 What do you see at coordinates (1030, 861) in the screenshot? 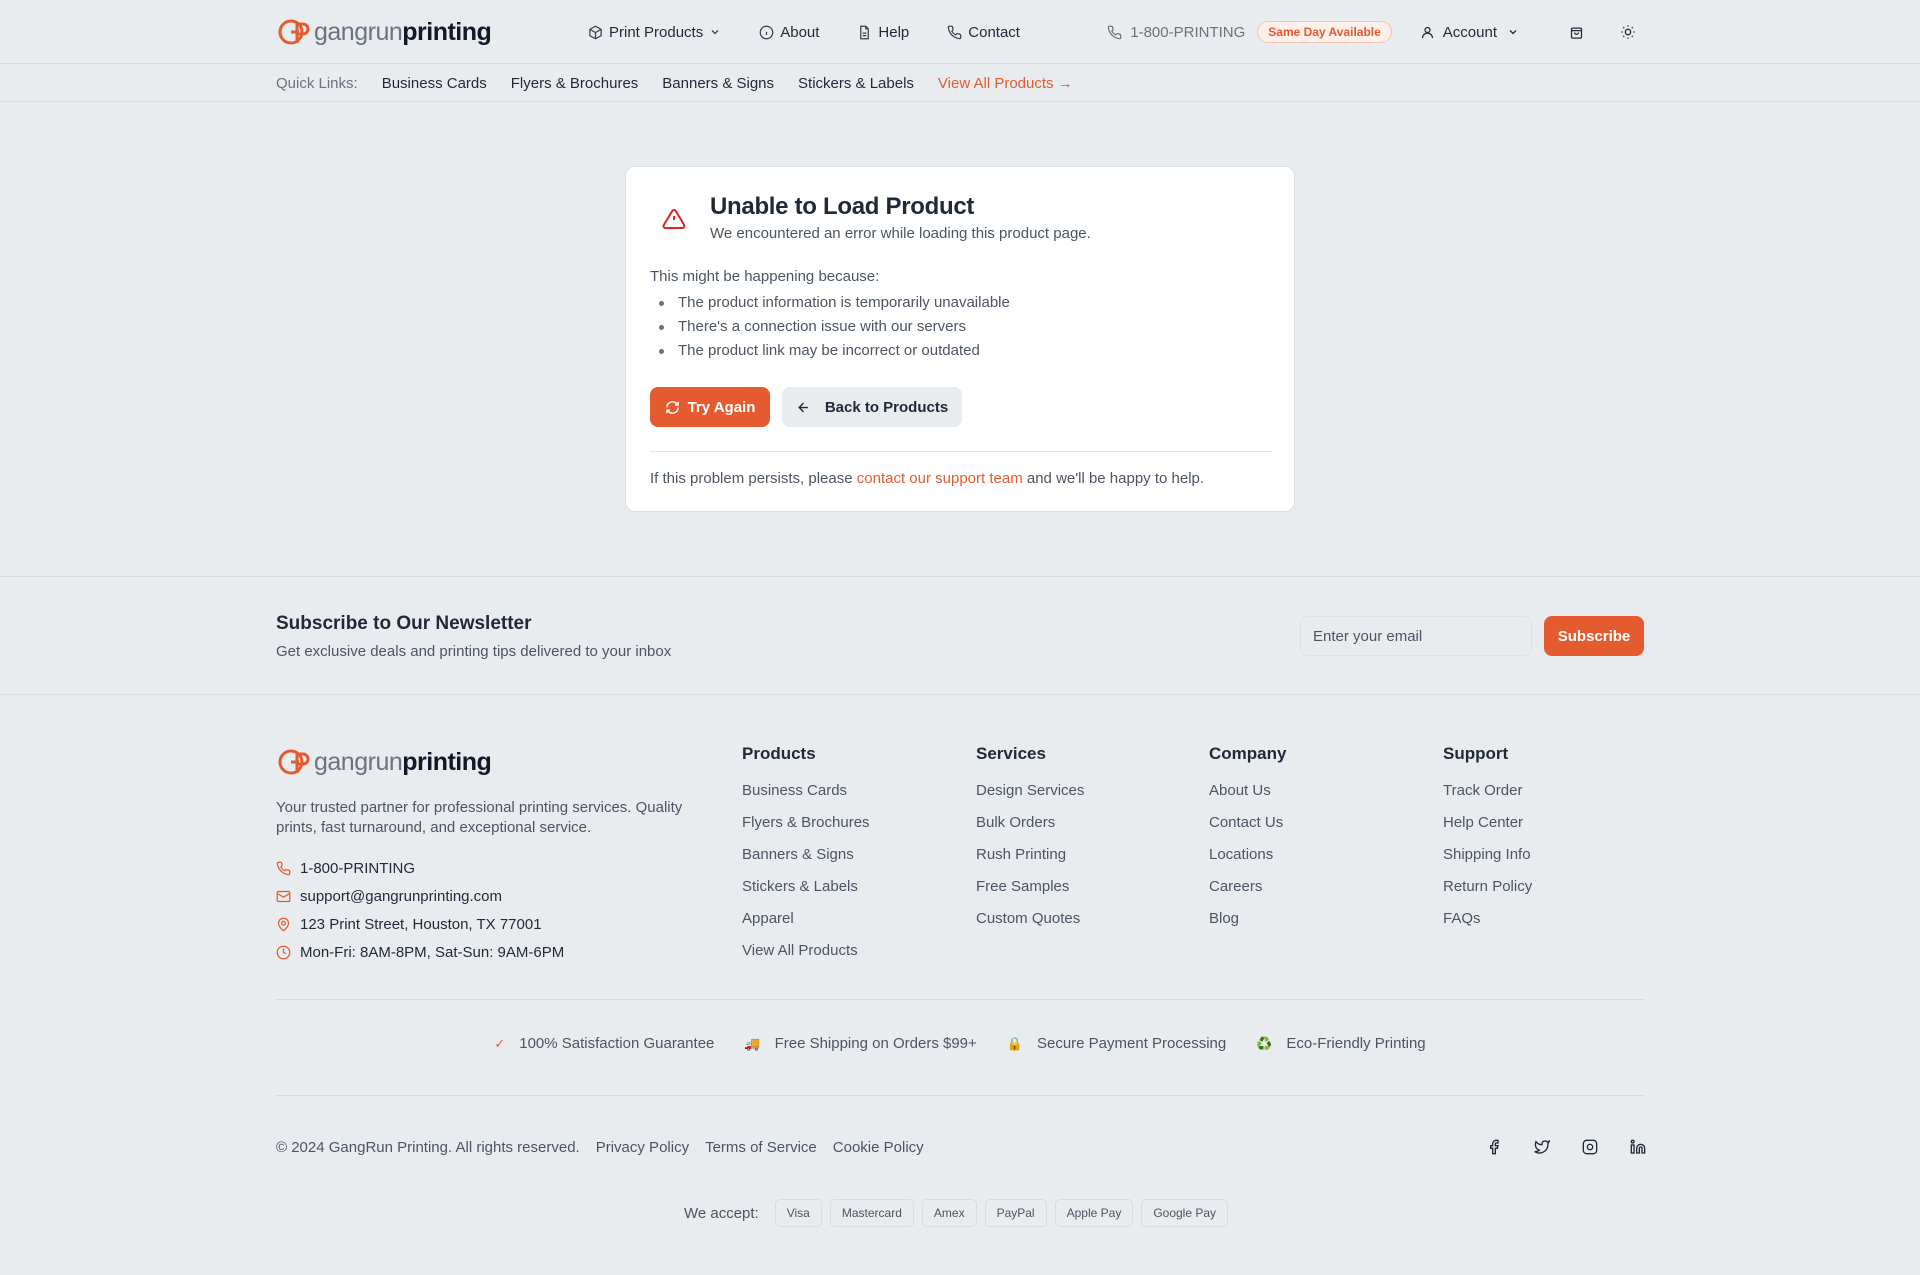
I see `footer-link: Rush Printing` at bounding box center [1030, 861].